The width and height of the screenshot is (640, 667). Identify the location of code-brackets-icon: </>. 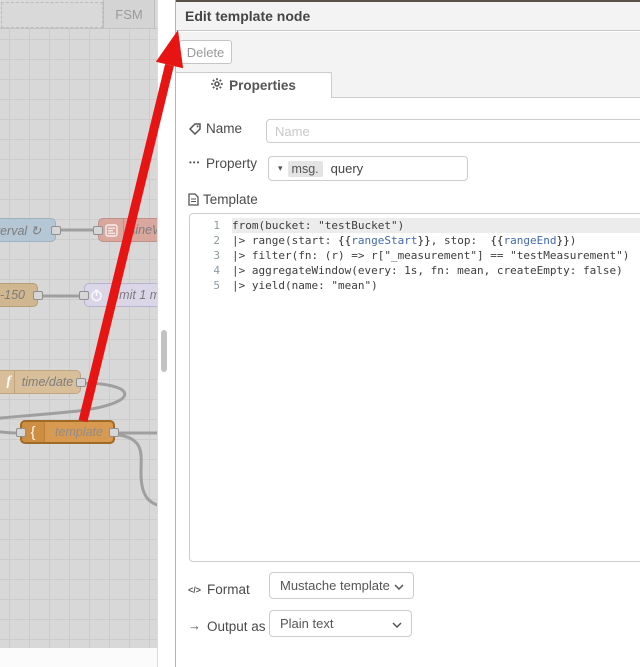
(195, 590).